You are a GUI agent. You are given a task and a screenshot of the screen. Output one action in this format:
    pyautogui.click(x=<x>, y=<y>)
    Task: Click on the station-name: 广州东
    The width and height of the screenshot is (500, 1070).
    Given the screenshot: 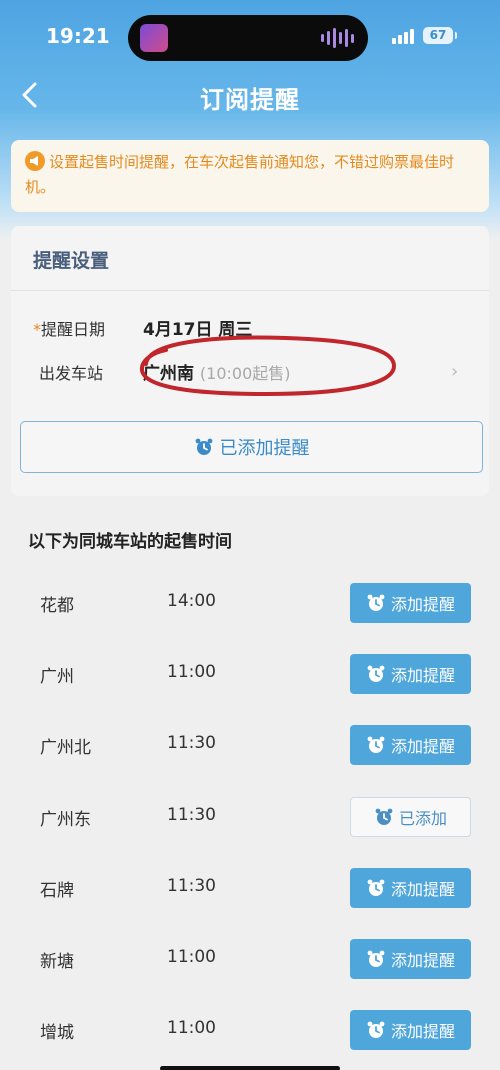 What is the action you would take?
    pyautogui.click(x=65, y=820)
    